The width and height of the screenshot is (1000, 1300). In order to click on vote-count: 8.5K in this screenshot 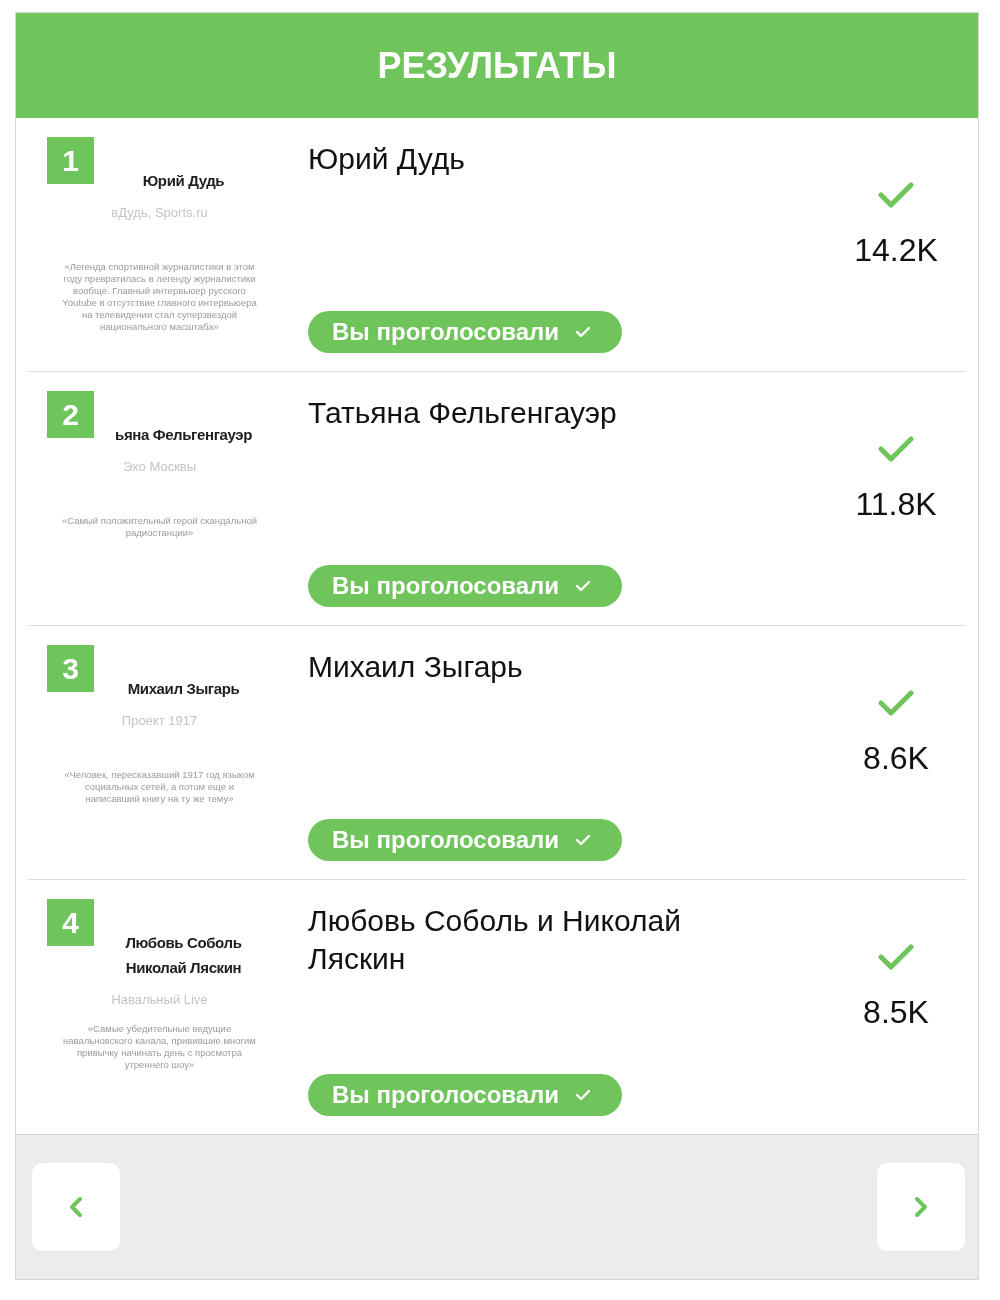, I will do `click(896, 1012)`.